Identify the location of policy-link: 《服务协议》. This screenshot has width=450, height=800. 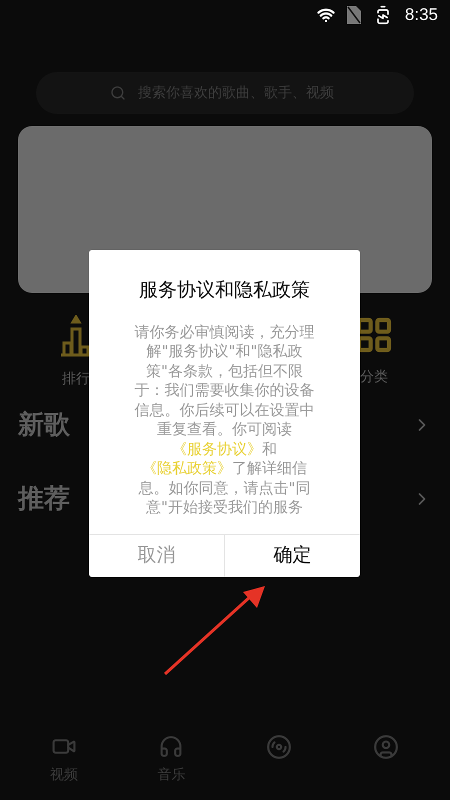
(217, 449).